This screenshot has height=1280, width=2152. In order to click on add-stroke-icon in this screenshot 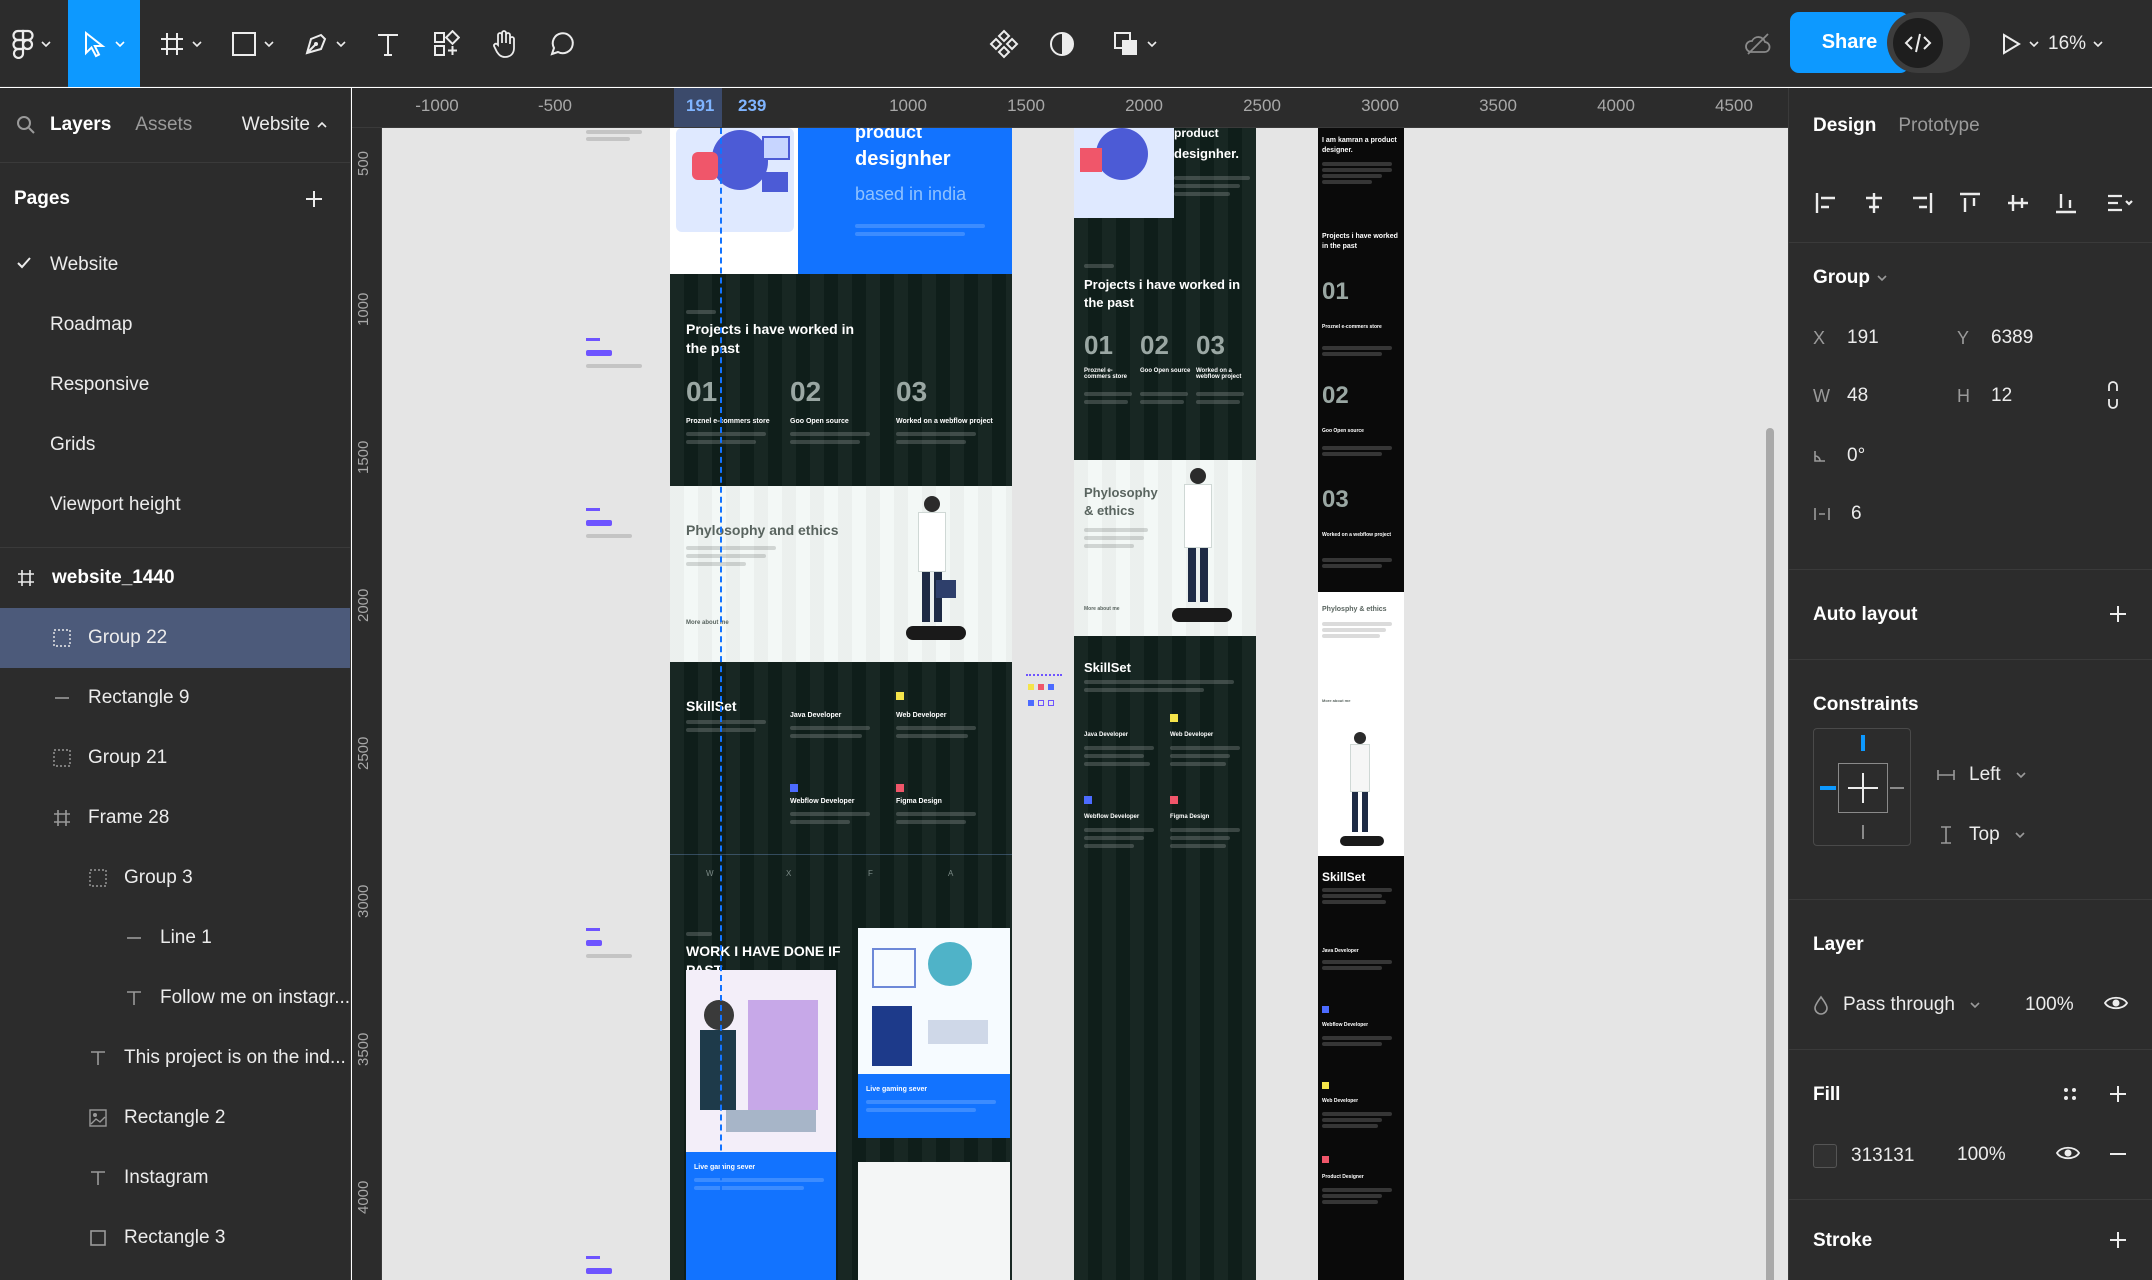, I will do `click(2118, 1240)`.